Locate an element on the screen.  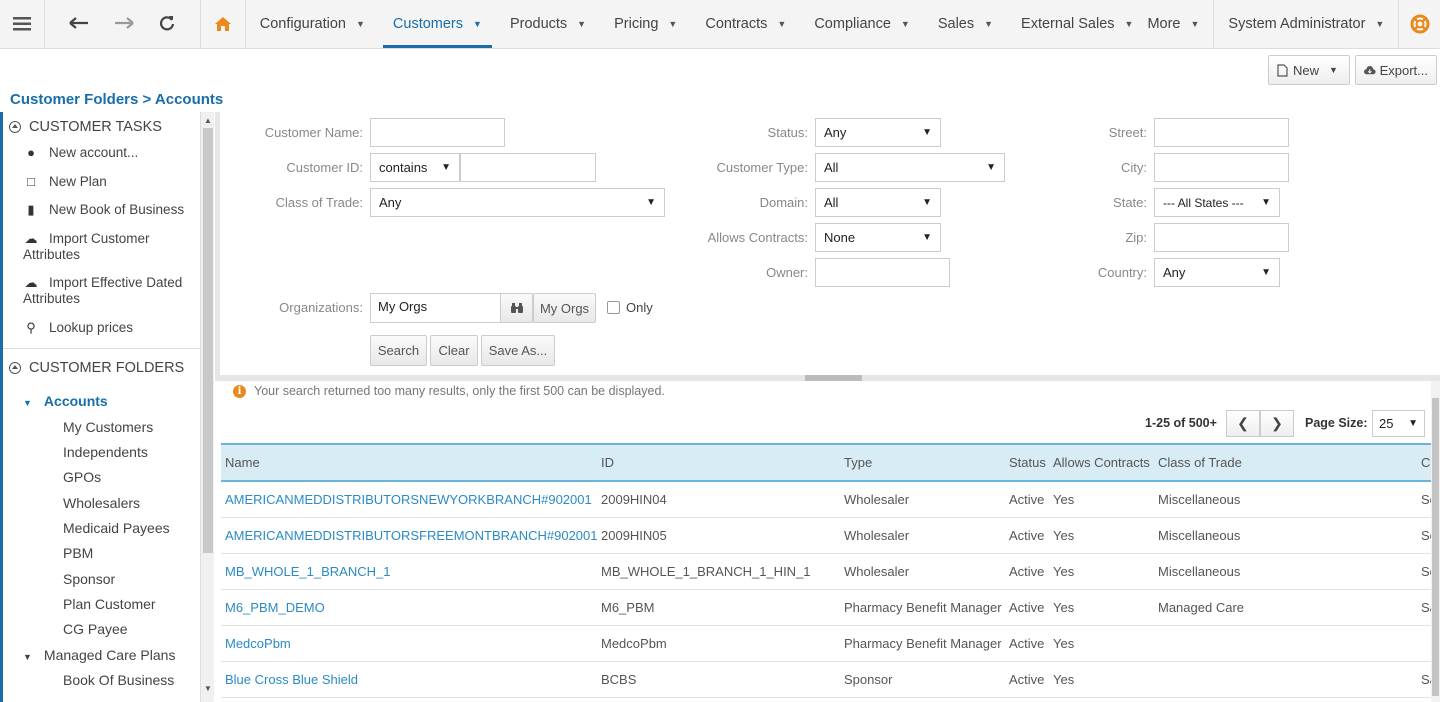
menu-customers: Customers ▼ is located at coordinates (437, 24).